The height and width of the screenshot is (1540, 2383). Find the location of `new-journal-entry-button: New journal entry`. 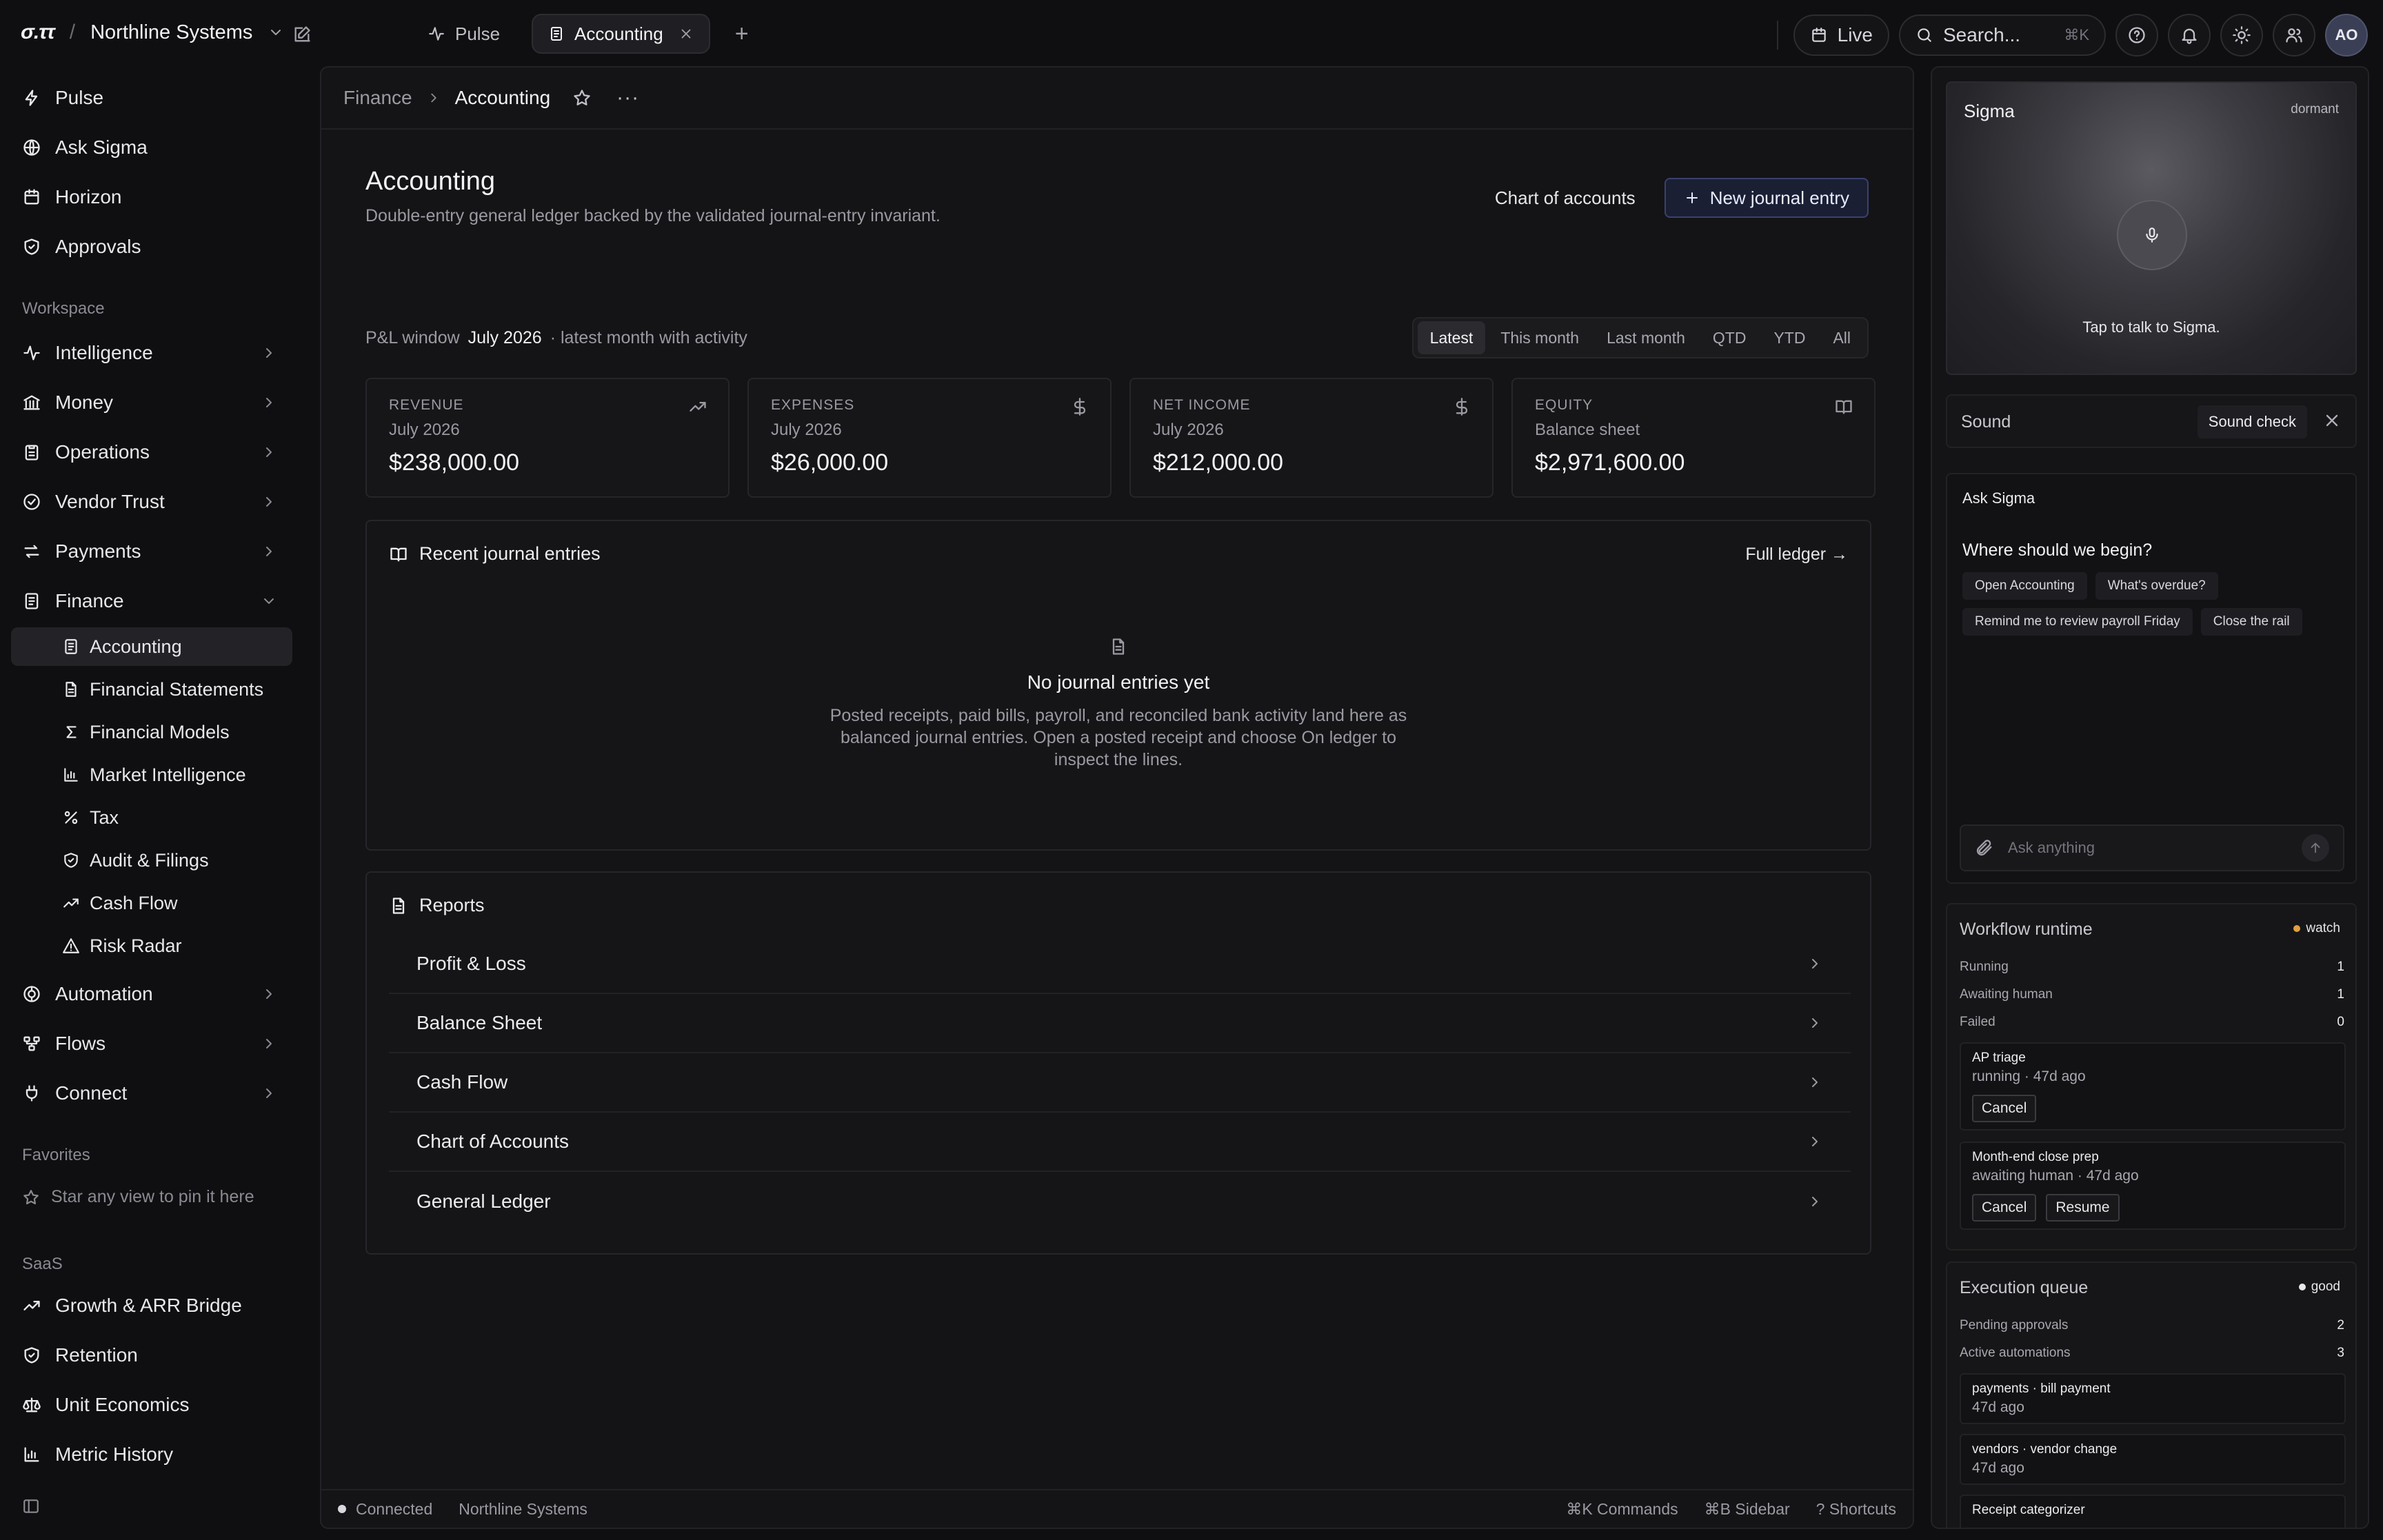

new-journal-entry-button: New journal entry is located at coordinates (1766, 198).